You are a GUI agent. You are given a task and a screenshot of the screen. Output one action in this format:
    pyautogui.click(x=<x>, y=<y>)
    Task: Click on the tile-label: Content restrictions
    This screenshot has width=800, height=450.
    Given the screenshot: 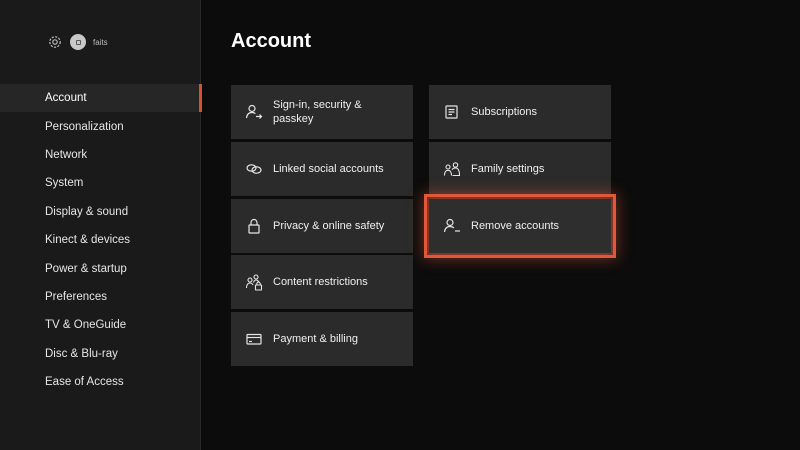 What is the action you would take?
    pyautogui.click(x=320, y=282)
    